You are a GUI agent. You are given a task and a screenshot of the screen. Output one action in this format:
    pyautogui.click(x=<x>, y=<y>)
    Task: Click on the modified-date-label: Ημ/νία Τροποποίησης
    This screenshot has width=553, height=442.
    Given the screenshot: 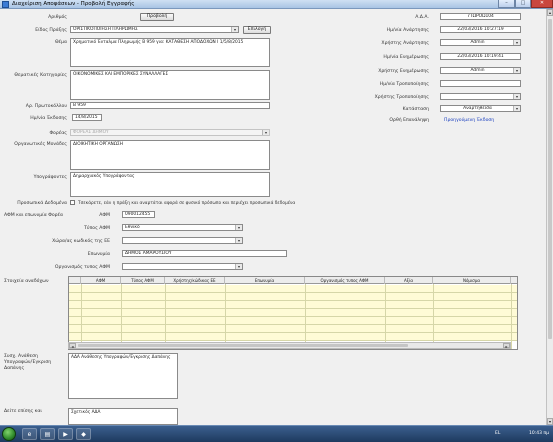 What is the action you would take?
    pyautogui.click(x=404, y=84)
    